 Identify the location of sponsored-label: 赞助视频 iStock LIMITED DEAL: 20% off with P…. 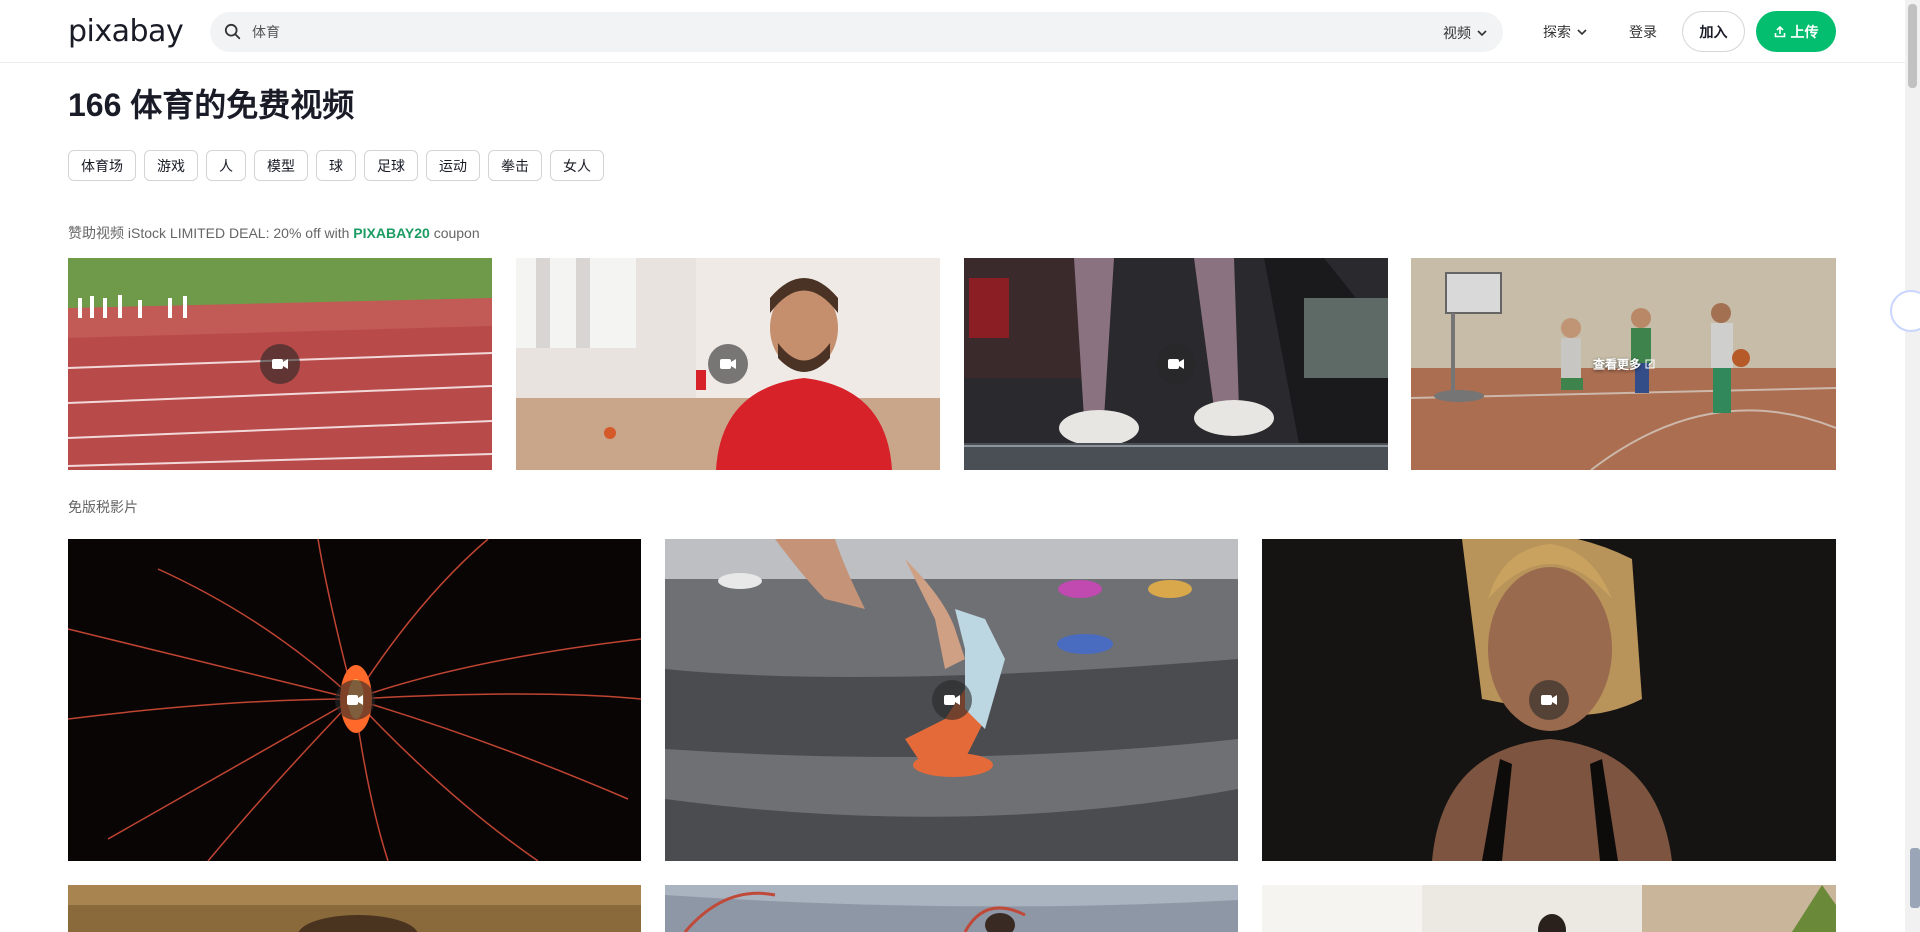
(274, 233).